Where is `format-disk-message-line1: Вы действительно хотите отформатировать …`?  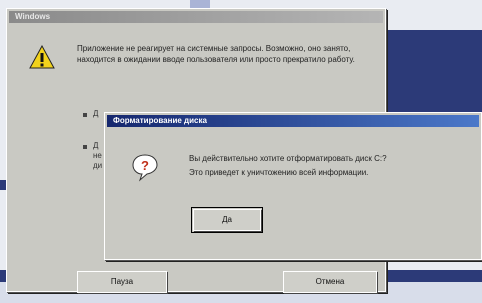 format-disk-message-line1: Вы действительно хотите отформатировать … is located at coordinates (288, 158).